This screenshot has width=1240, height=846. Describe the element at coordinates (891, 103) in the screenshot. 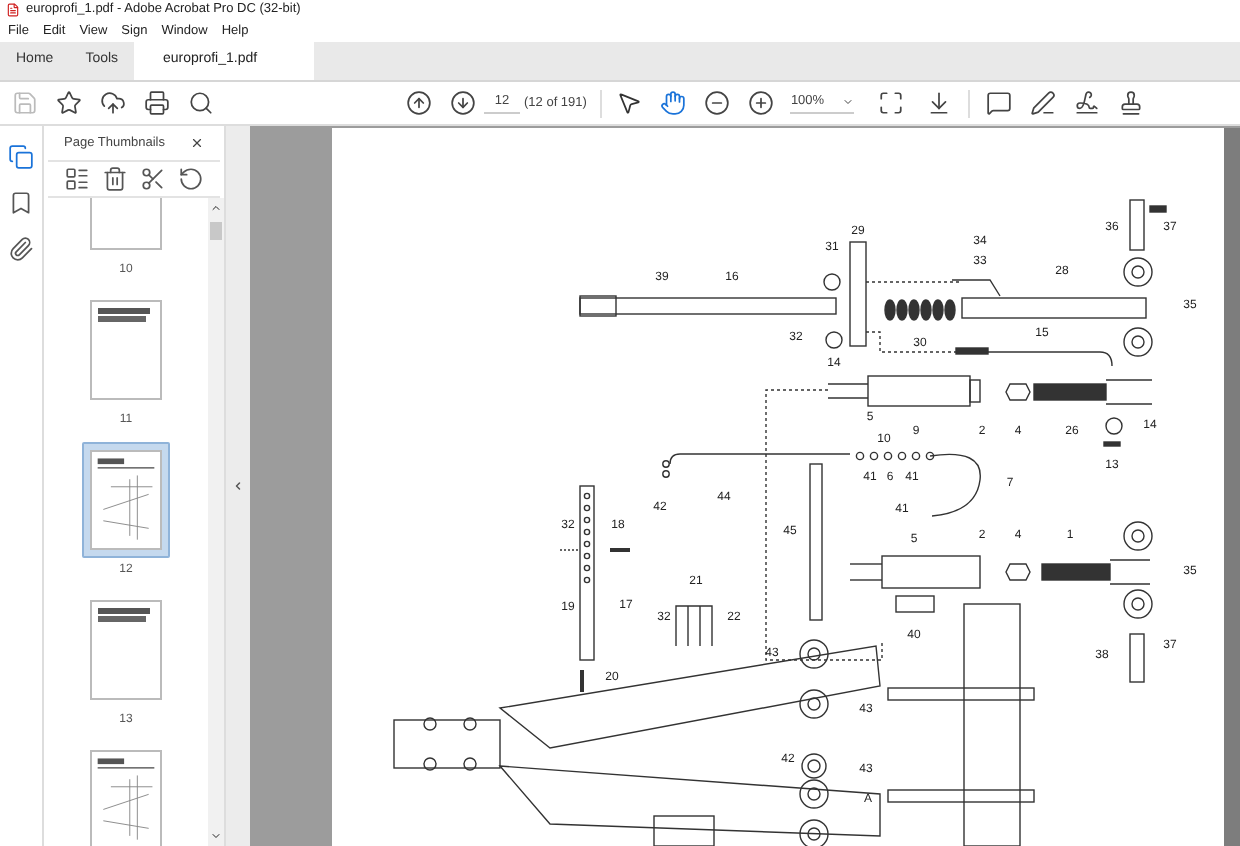

I see `fit-page-icon` at that location.